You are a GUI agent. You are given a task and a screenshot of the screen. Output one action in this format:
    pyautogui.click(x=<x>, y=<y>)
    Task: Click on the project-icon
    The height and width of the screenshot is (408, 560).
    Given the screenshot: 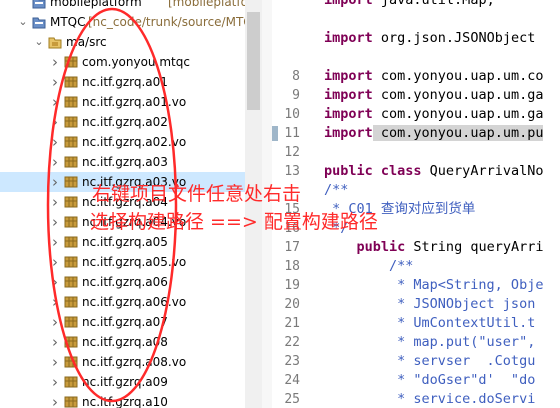 What is the action you would take?
    pyautogui.click(x=39, y=22)
    